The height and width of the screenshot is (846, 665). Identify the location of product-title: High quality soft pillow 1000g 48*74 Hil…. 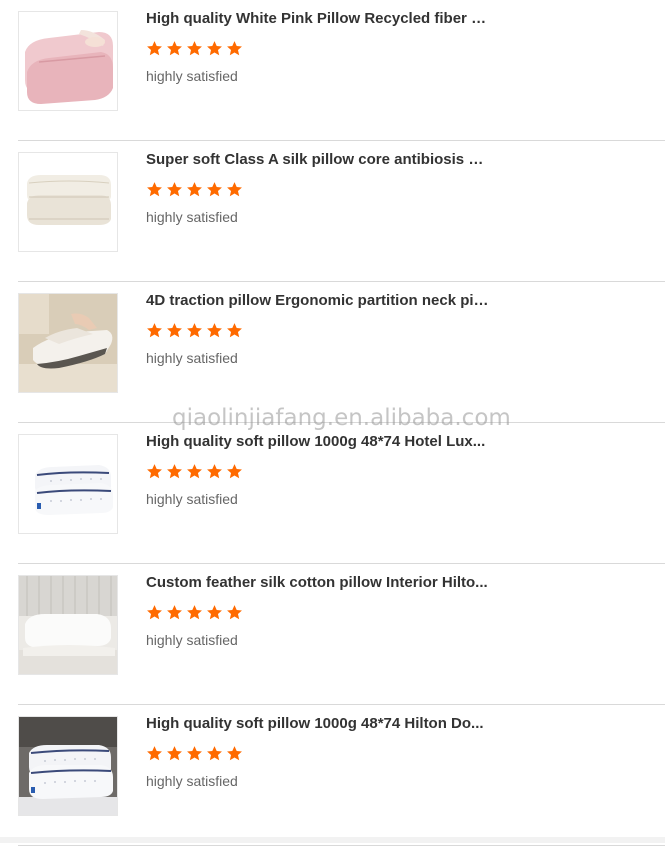
(318, 724).